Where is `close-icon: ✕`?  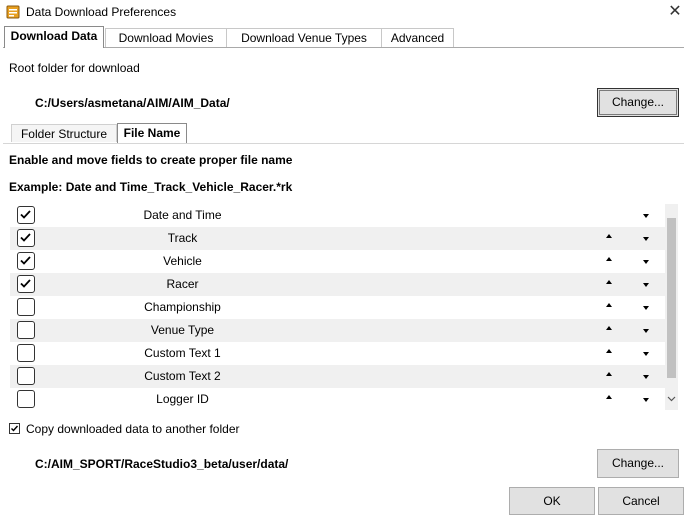 close-icon: ✕ is located at coordinates (675, 12).